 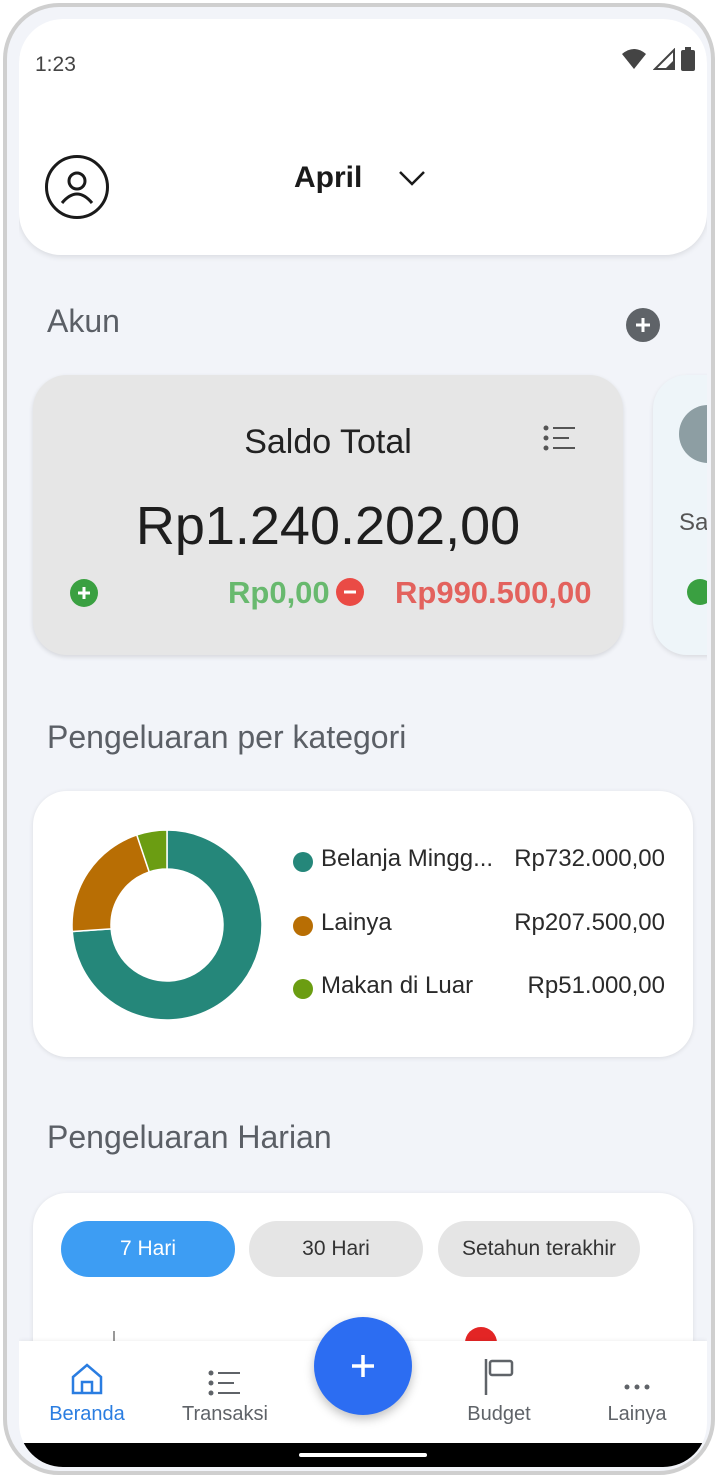 I want to click on nav-label: Transaksi, so click(x=225, y=1414).